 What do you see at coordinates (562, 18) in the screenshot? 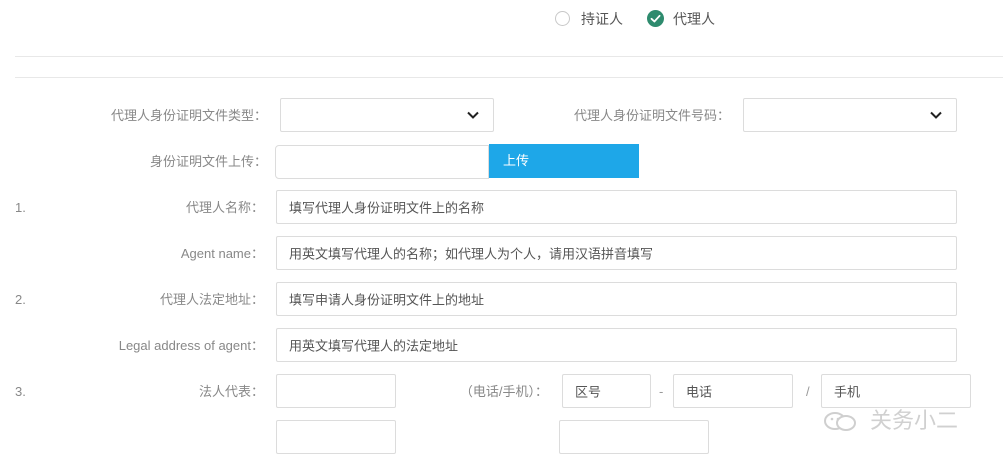
I see `radio-holder` at bounding box center [562, 18].